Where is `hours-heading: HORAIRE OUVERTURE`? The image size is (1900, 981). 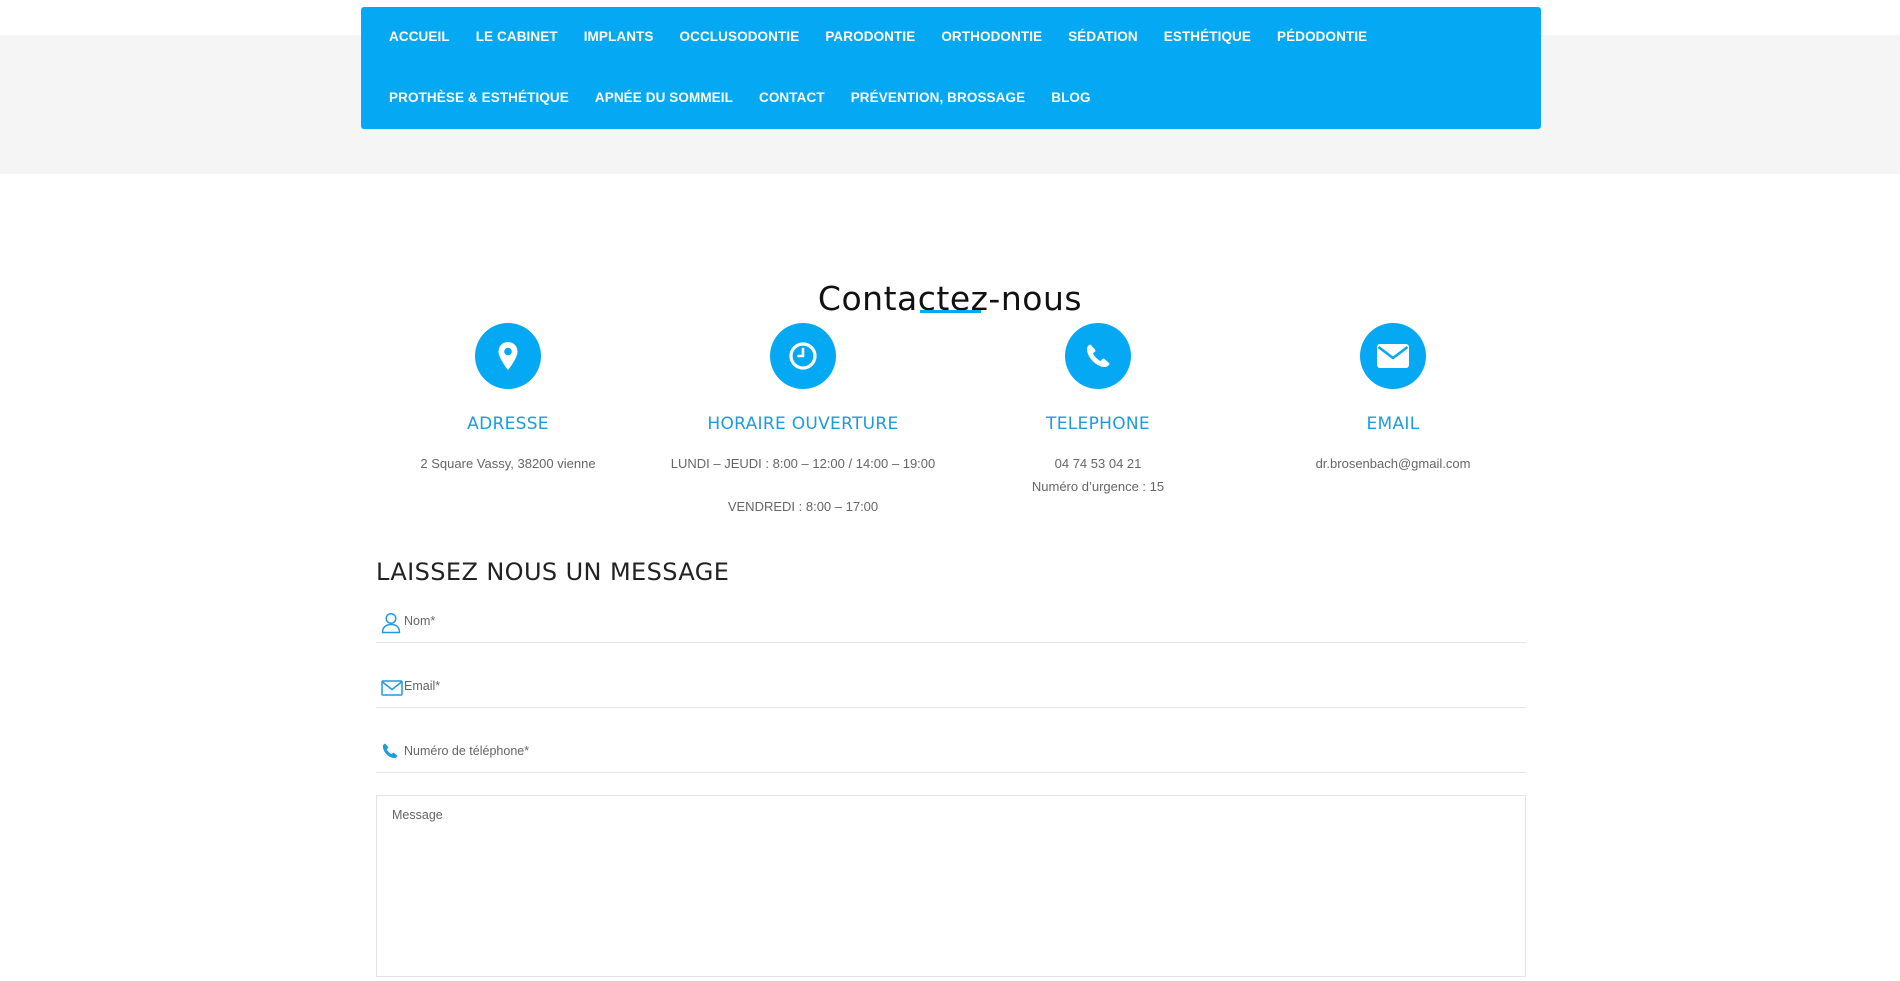
hours-heading: HORAIRE OUVERTURE is located at coordinates (803, 424).